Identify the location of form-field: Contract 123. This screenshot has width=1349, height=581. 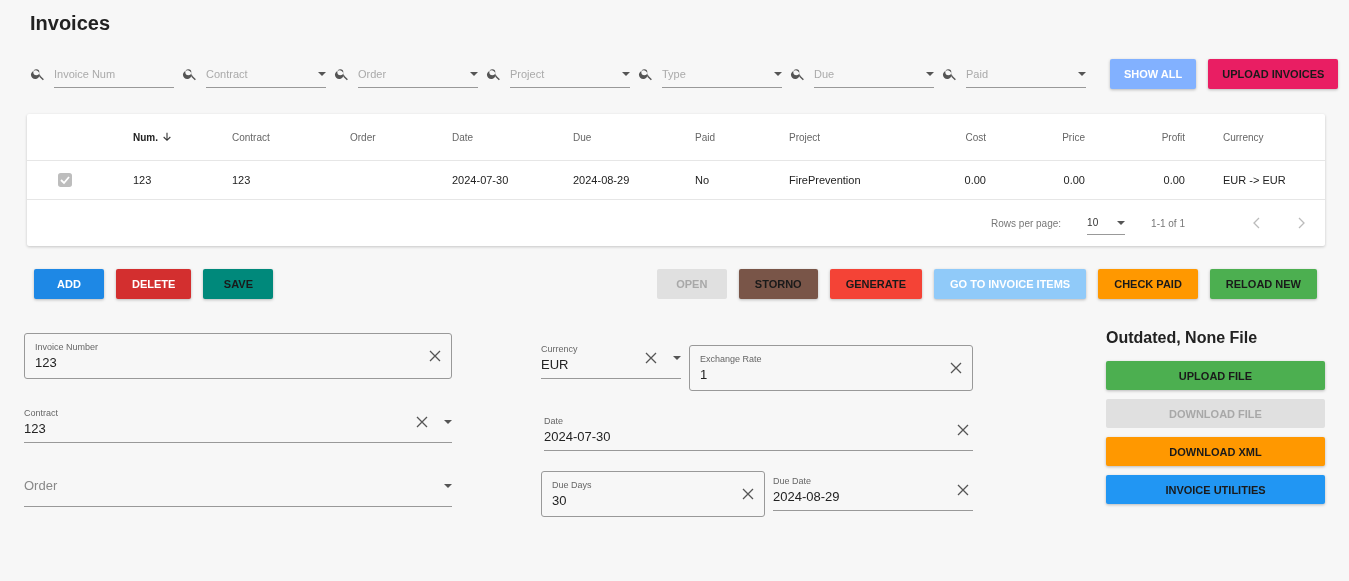
(238, 423).